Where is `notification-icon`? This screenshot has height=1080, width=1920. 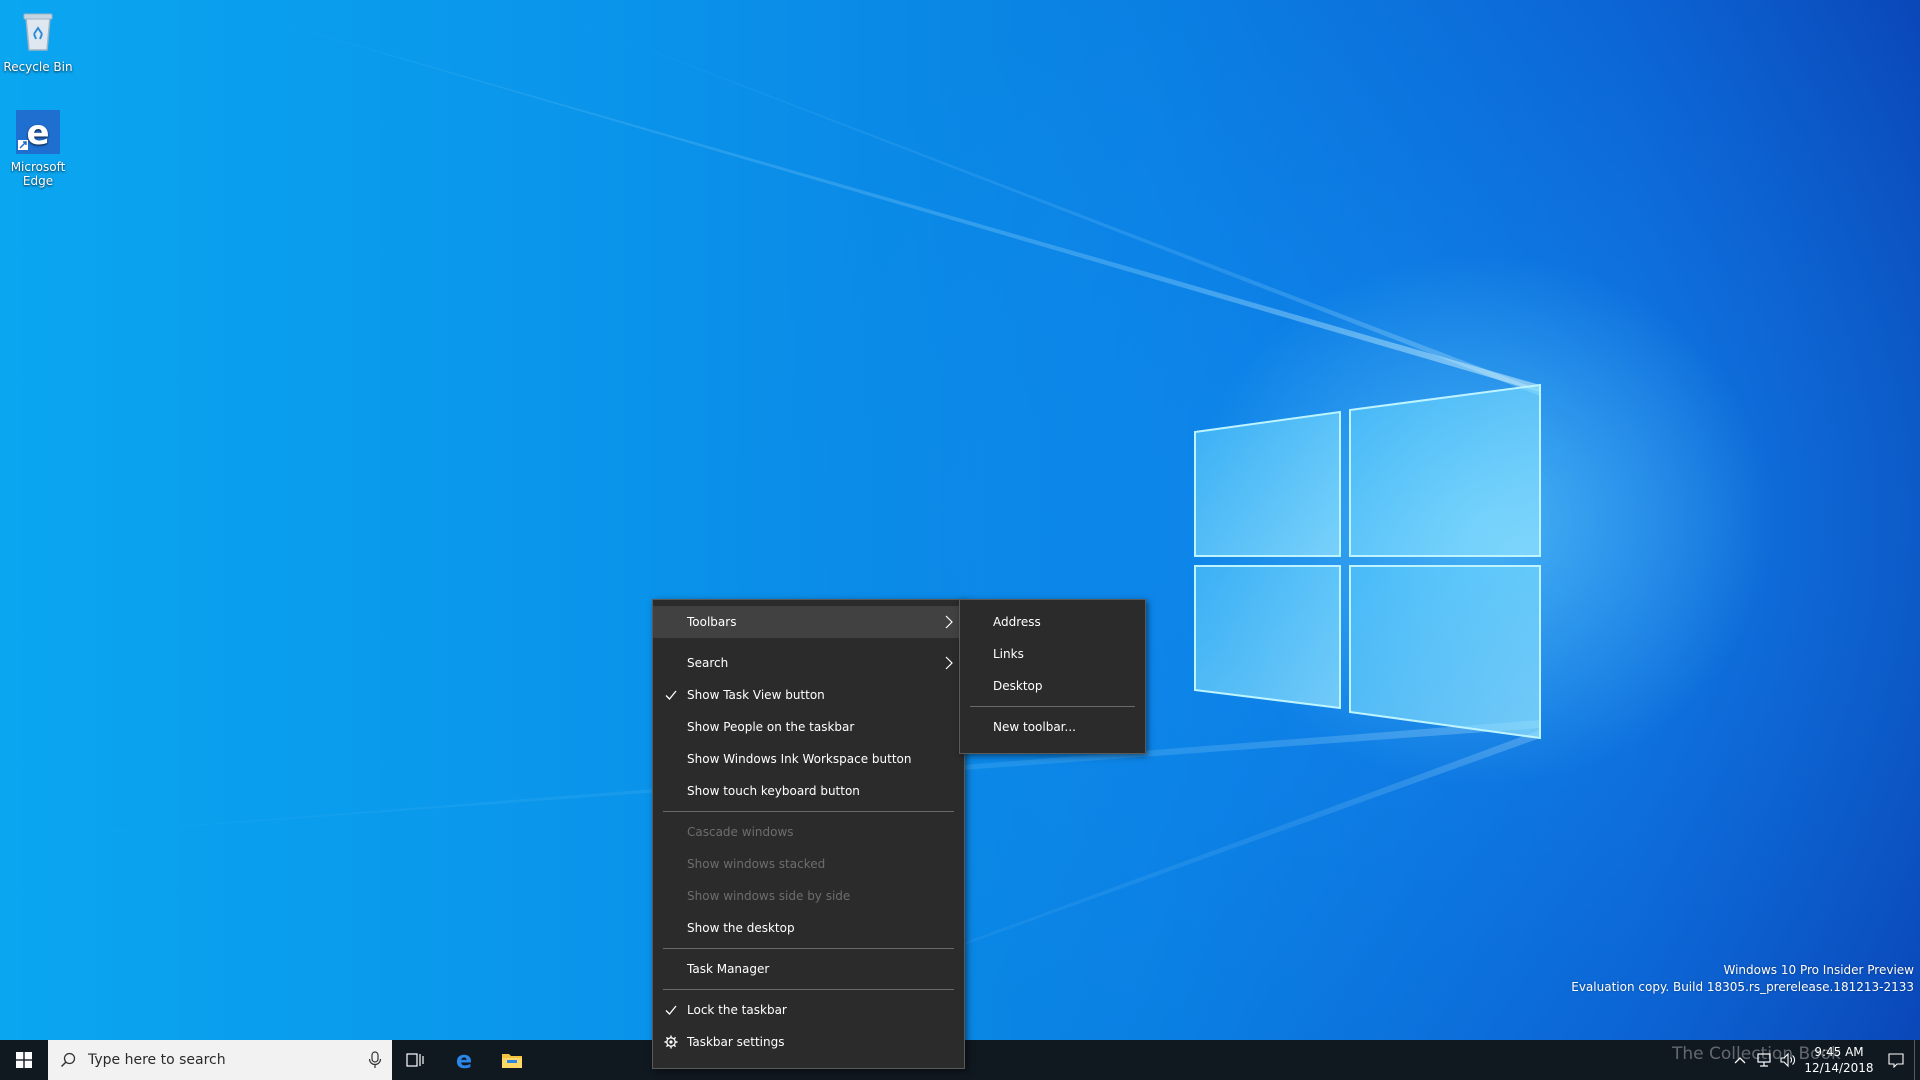
notification-icon is located at coordinates (1896, 1060).